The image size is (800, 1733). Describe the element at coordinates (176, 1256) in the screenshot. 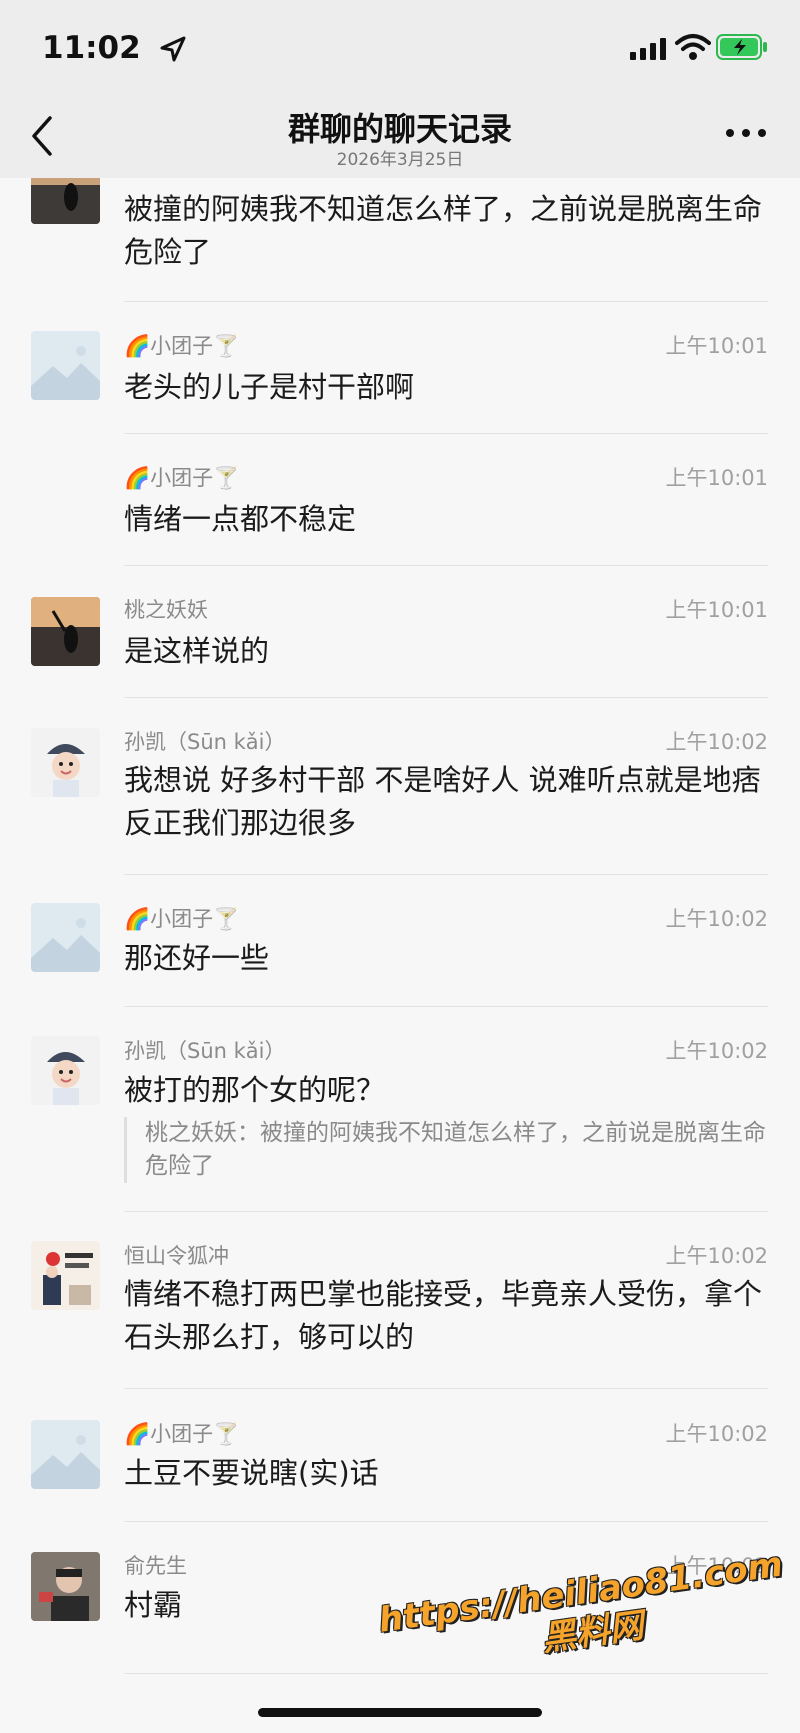

I see `sender-name: 恒山令狐冲` at that location.